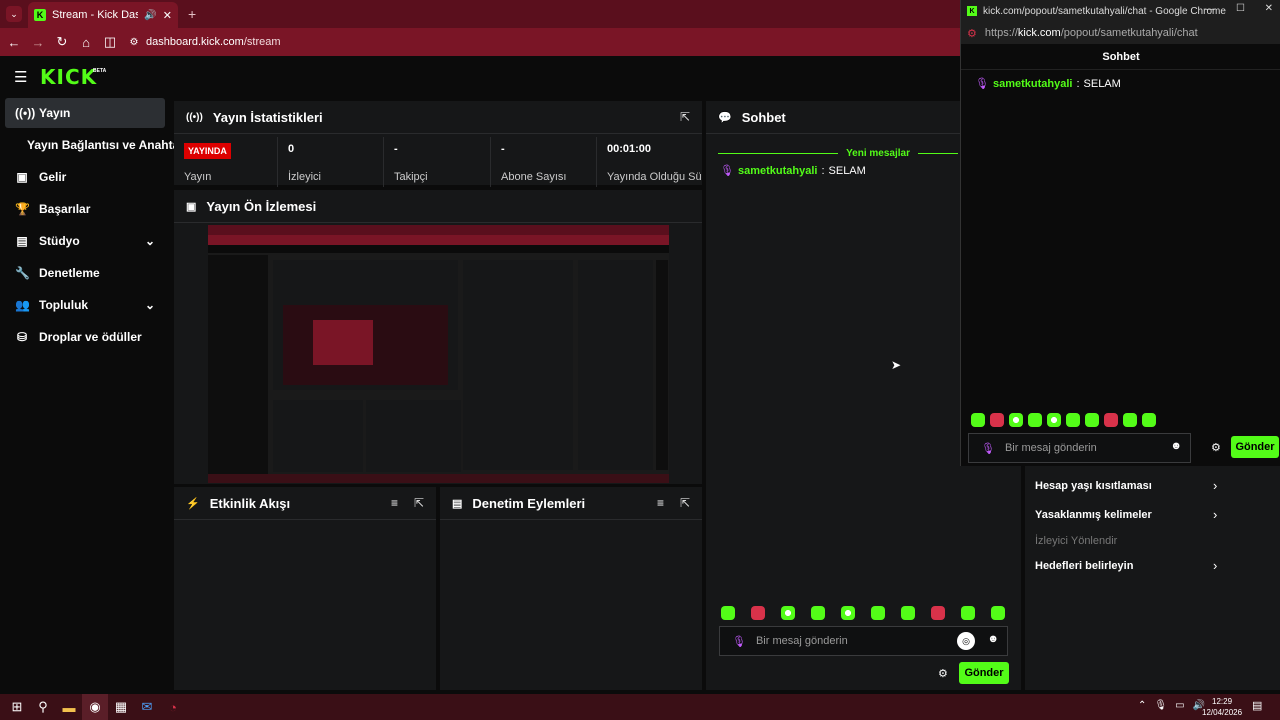 This screenshot has width=1280, height=720. Describe the element at coordinates (629, 149) in the screenshot. I see `stat-value: 00:01:00` at that location.